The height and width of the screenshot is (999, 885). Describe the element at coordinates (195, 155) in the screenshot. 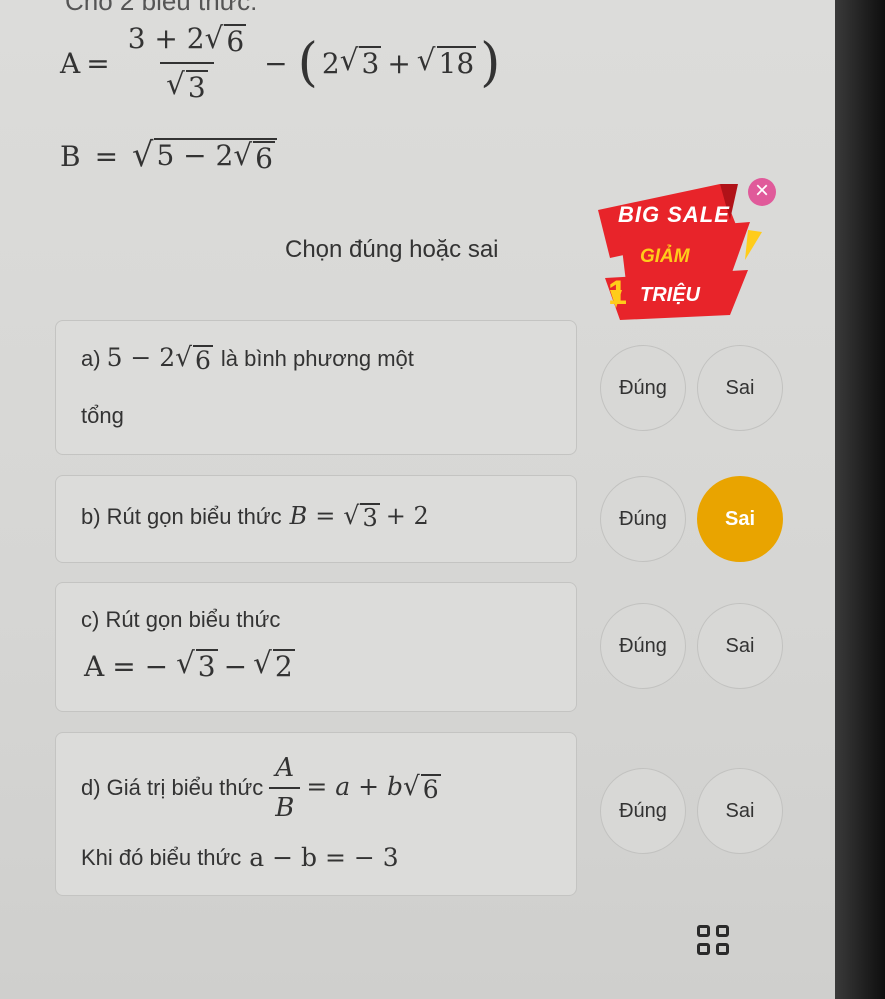

I see `expr-b-inner-left: 5 − 2` at that location.